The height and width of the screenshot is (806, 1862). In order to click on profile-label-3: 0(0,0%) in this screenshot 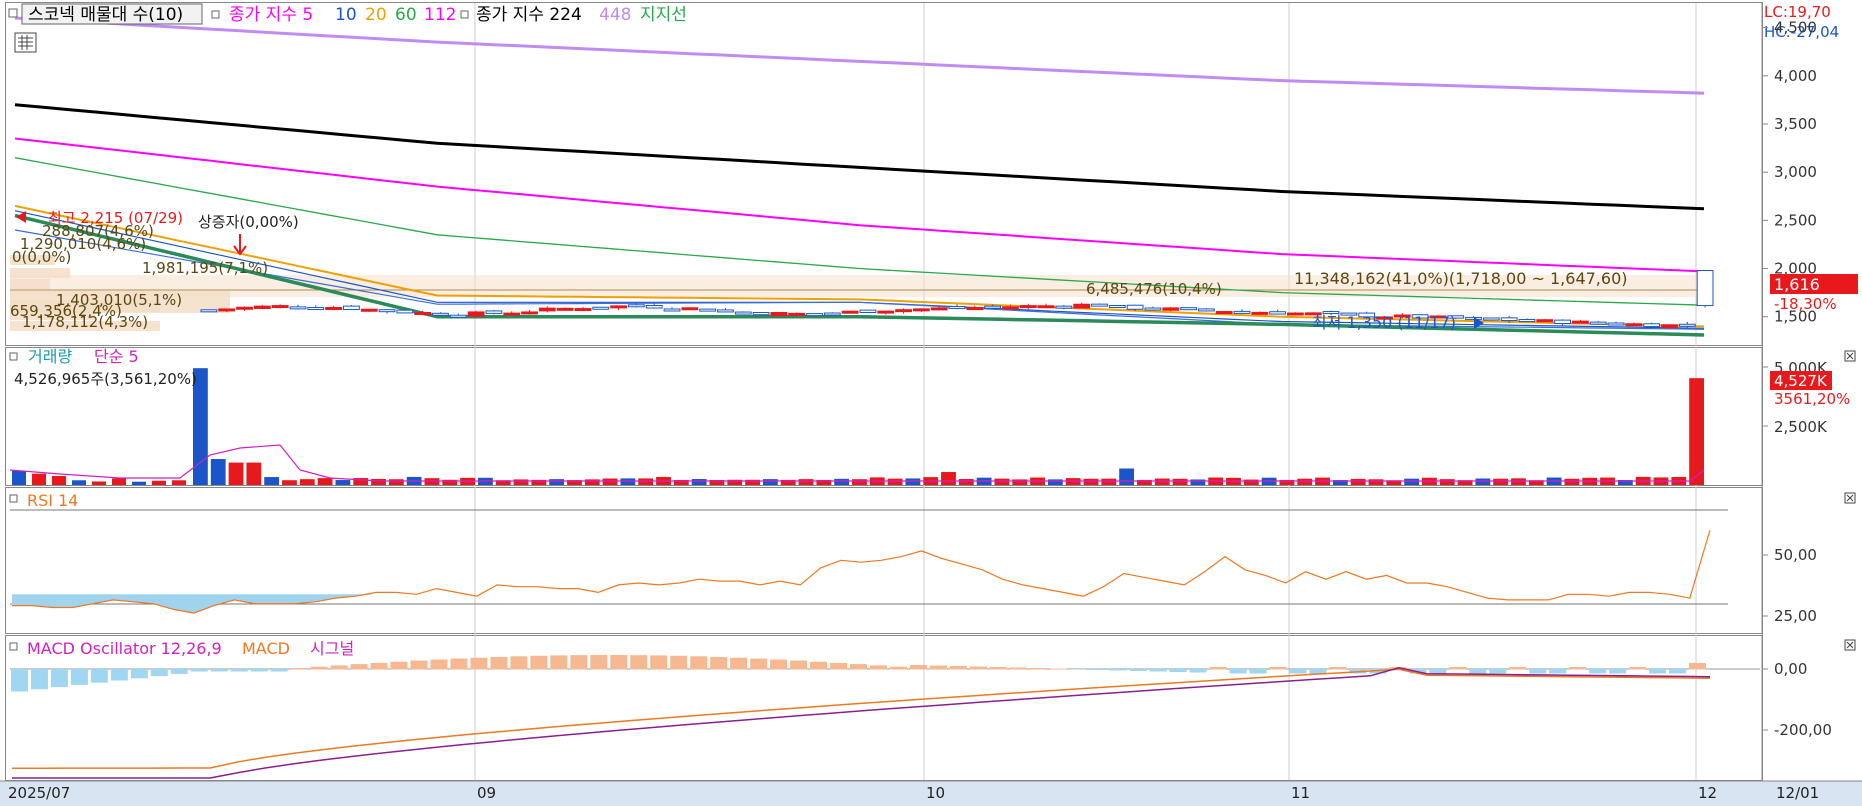, I will do `click(41, 257)`.